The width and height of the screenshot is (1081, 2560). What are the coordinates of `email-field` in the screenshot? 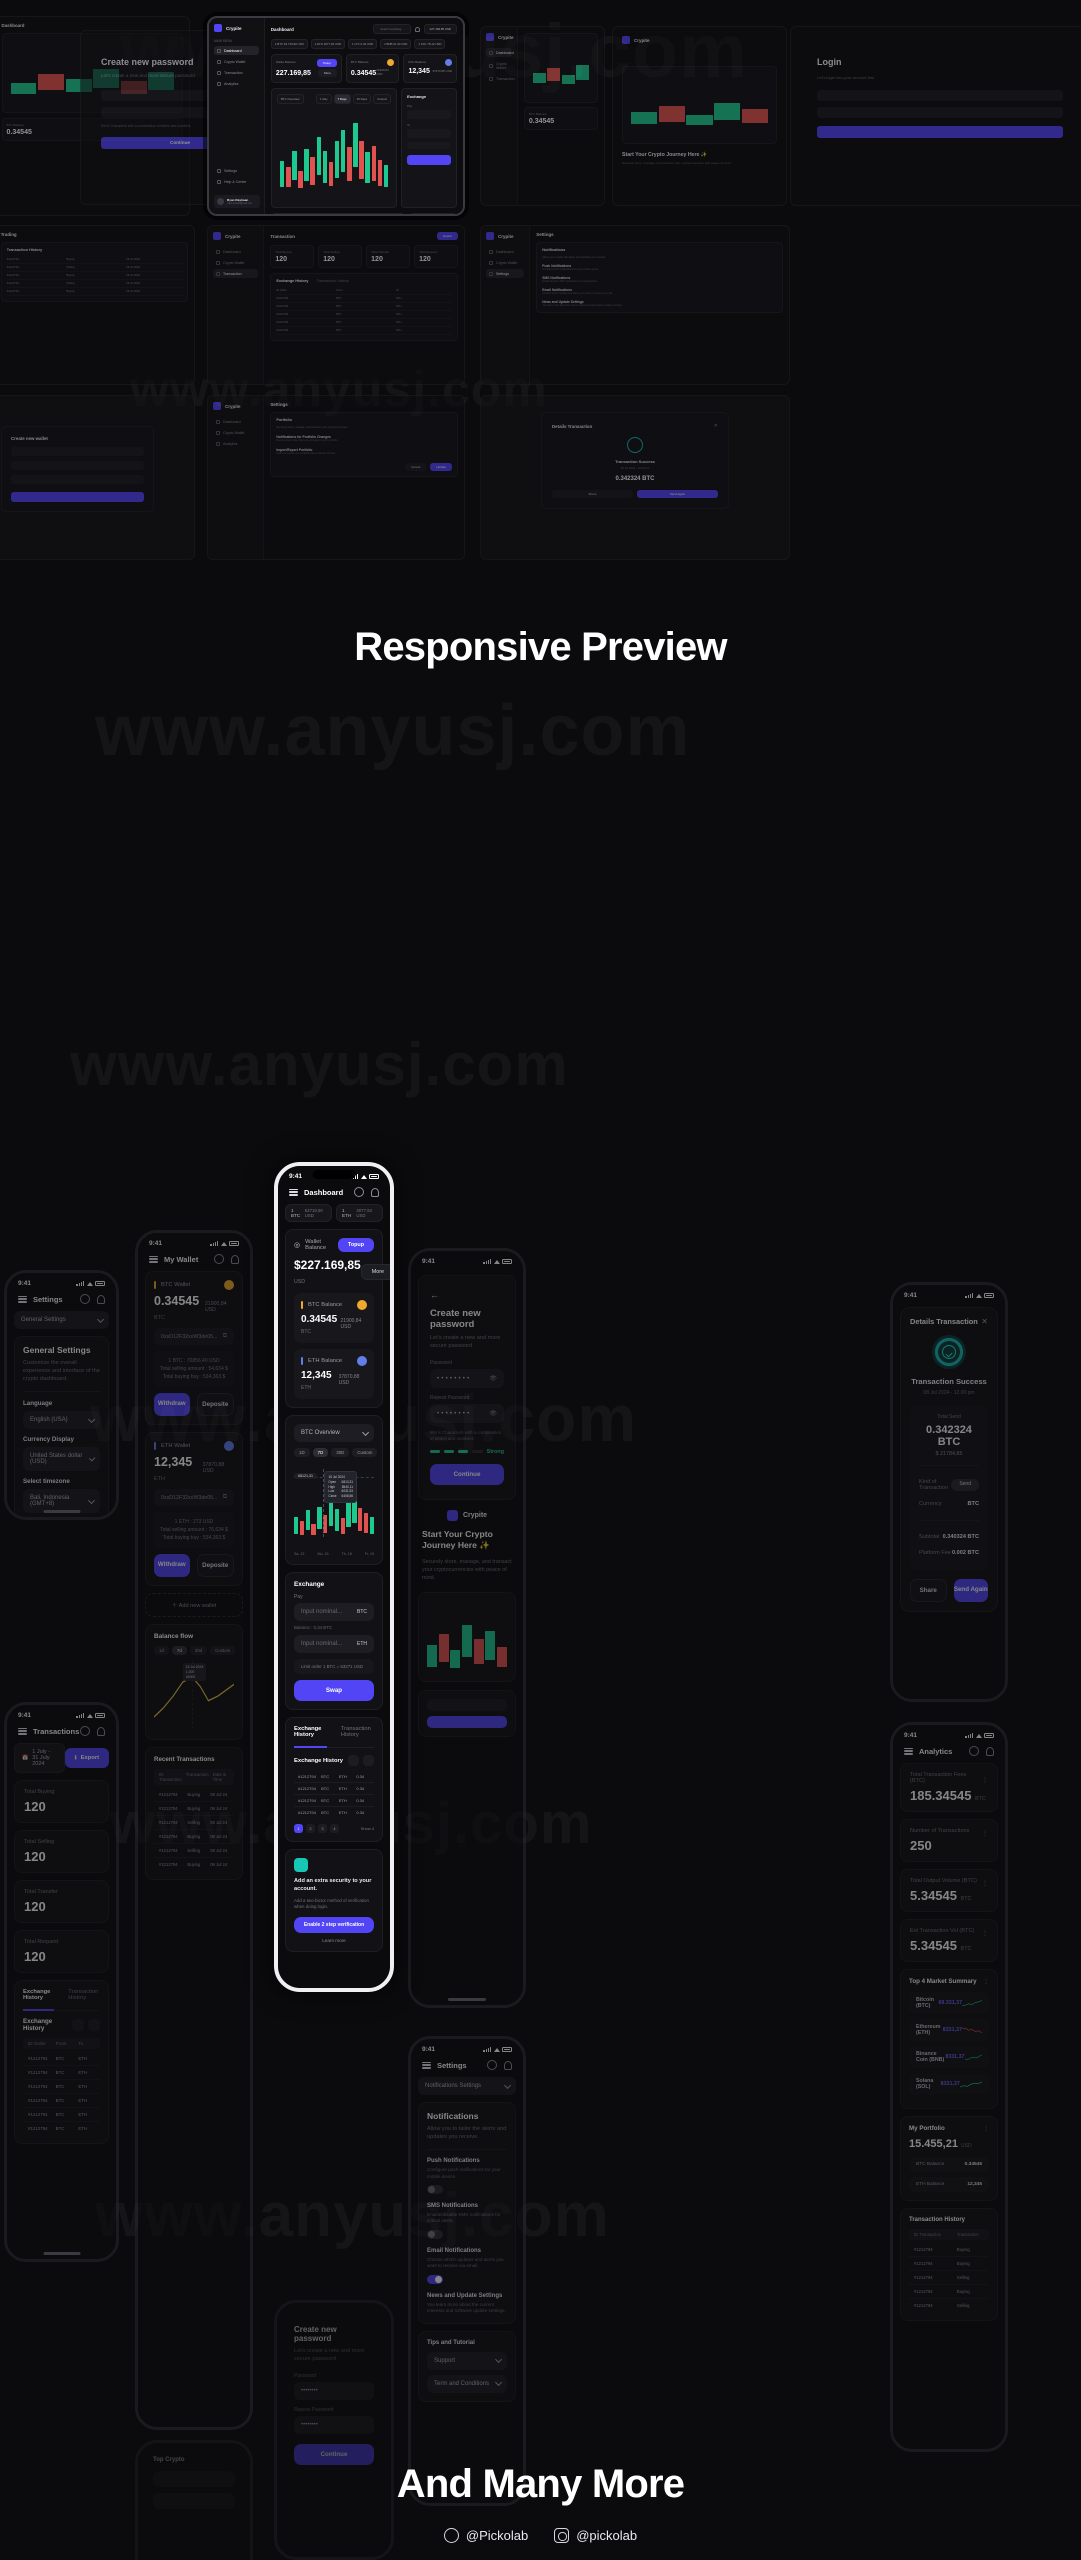 It's located at (940, 95).